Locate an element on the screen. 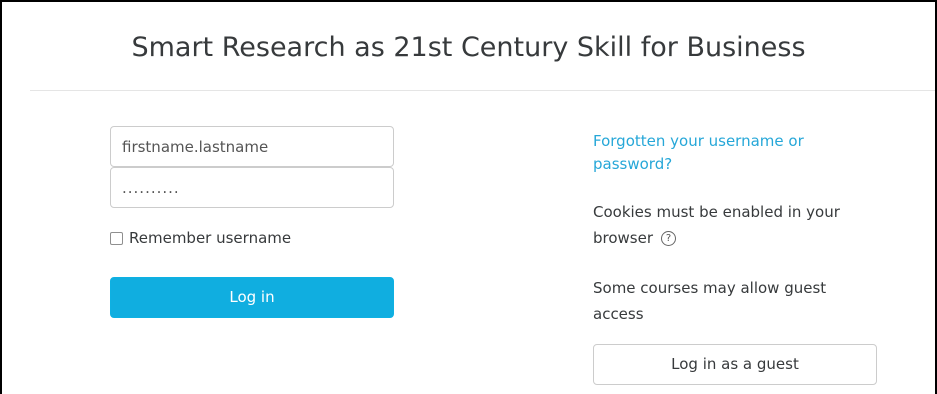 The image size is (937, 394). cookies-notice: Cookies must be enabled in your browser? is located at coordinates (730, 225).